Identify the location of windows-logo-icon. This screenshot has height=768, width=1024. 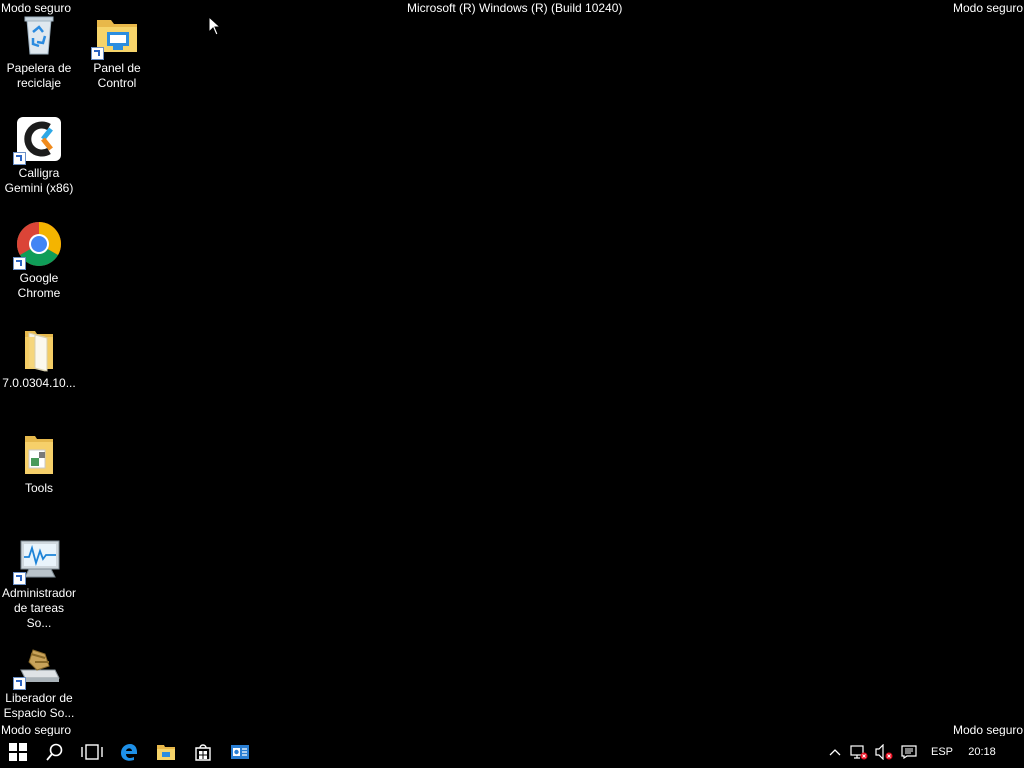
(18, 752).